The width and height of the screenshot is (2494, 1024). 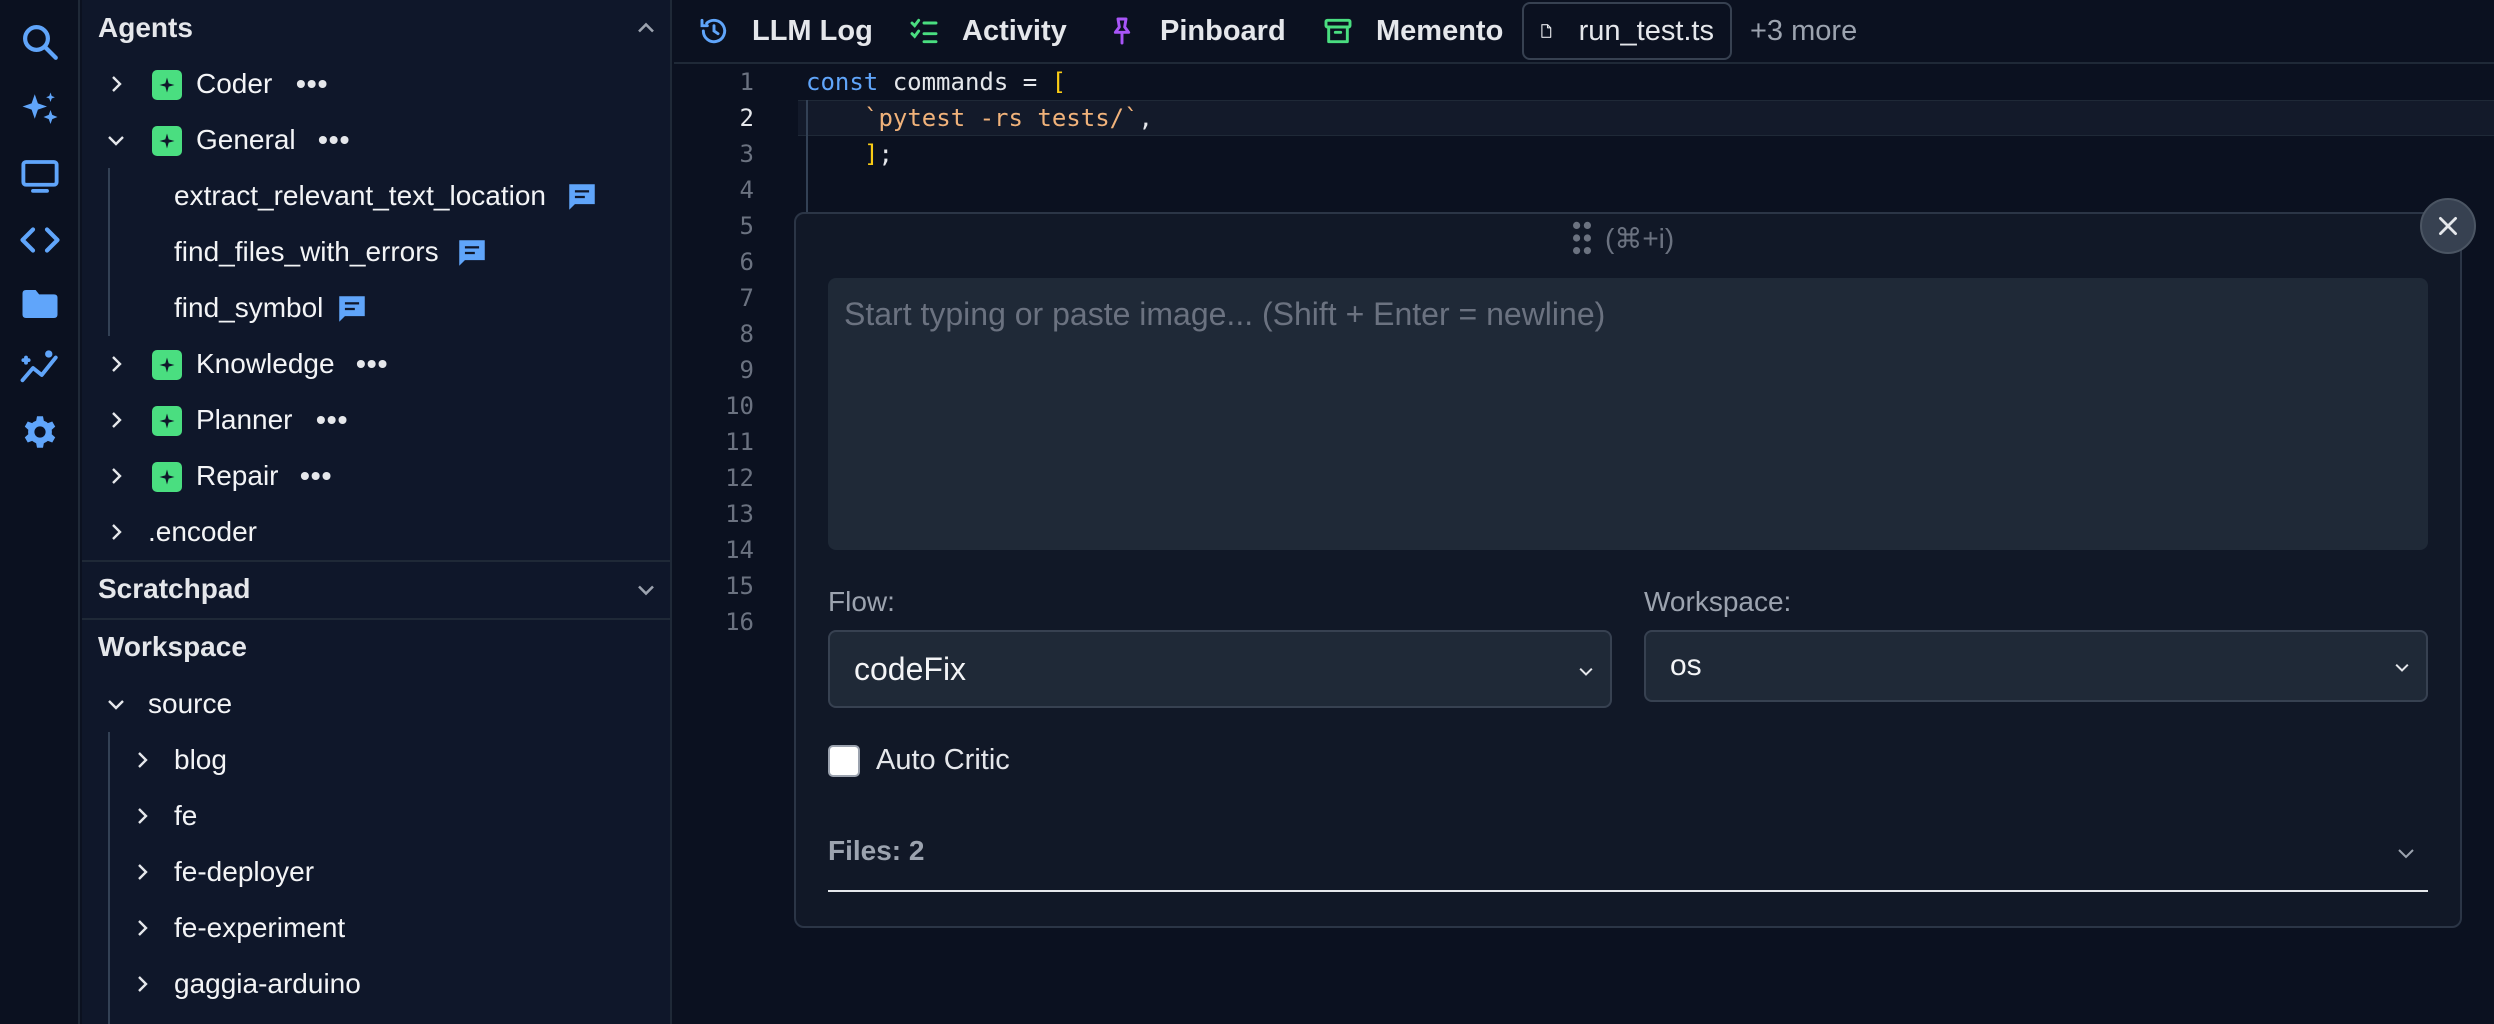 What do you see at coordinates (739, 478) in the screenshot?
I see `line-number: 12` at bounding box center [739, 478].